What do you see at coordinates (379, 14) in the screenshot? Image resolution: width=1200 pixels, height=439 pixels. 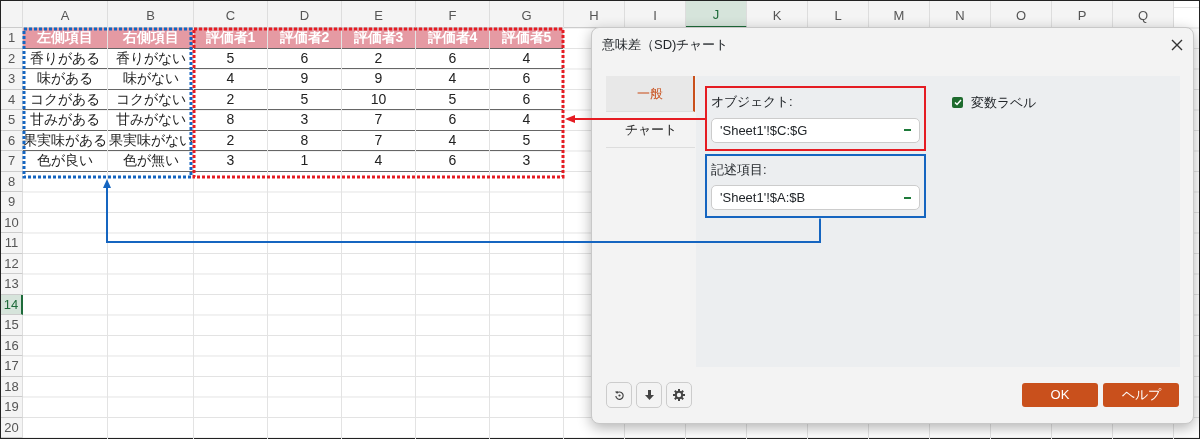 I see `column-header: E` at bounding box center [379, 14].